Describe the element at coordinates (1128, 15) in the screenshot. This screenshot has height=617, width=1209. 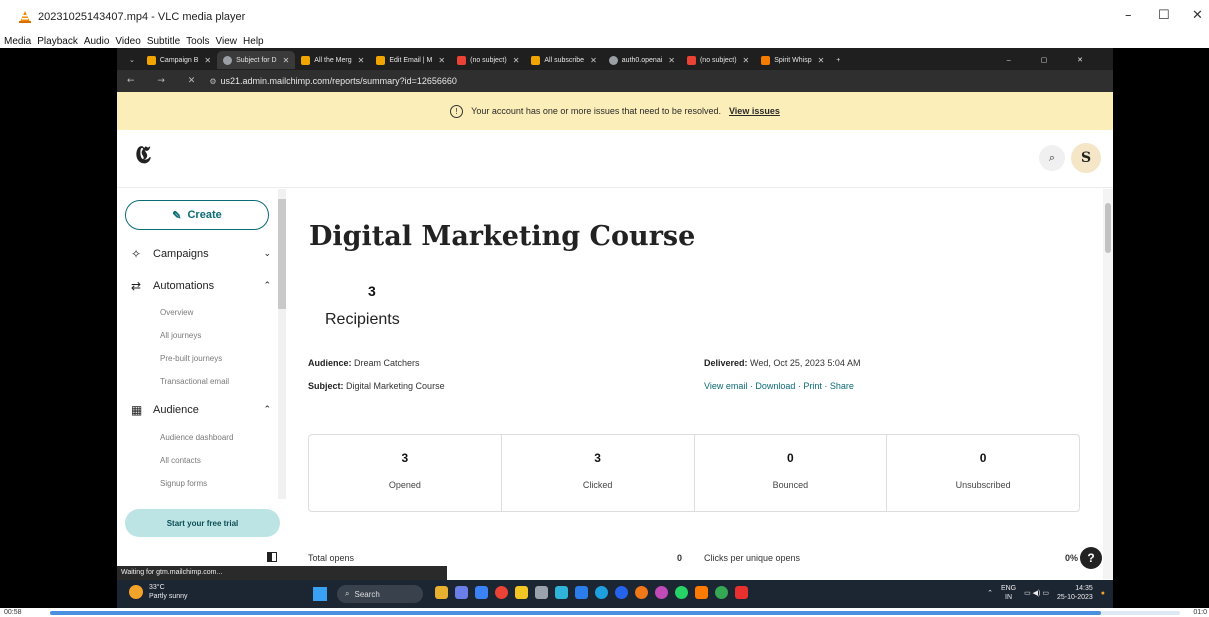
I see `minimize-button: –` at that location.